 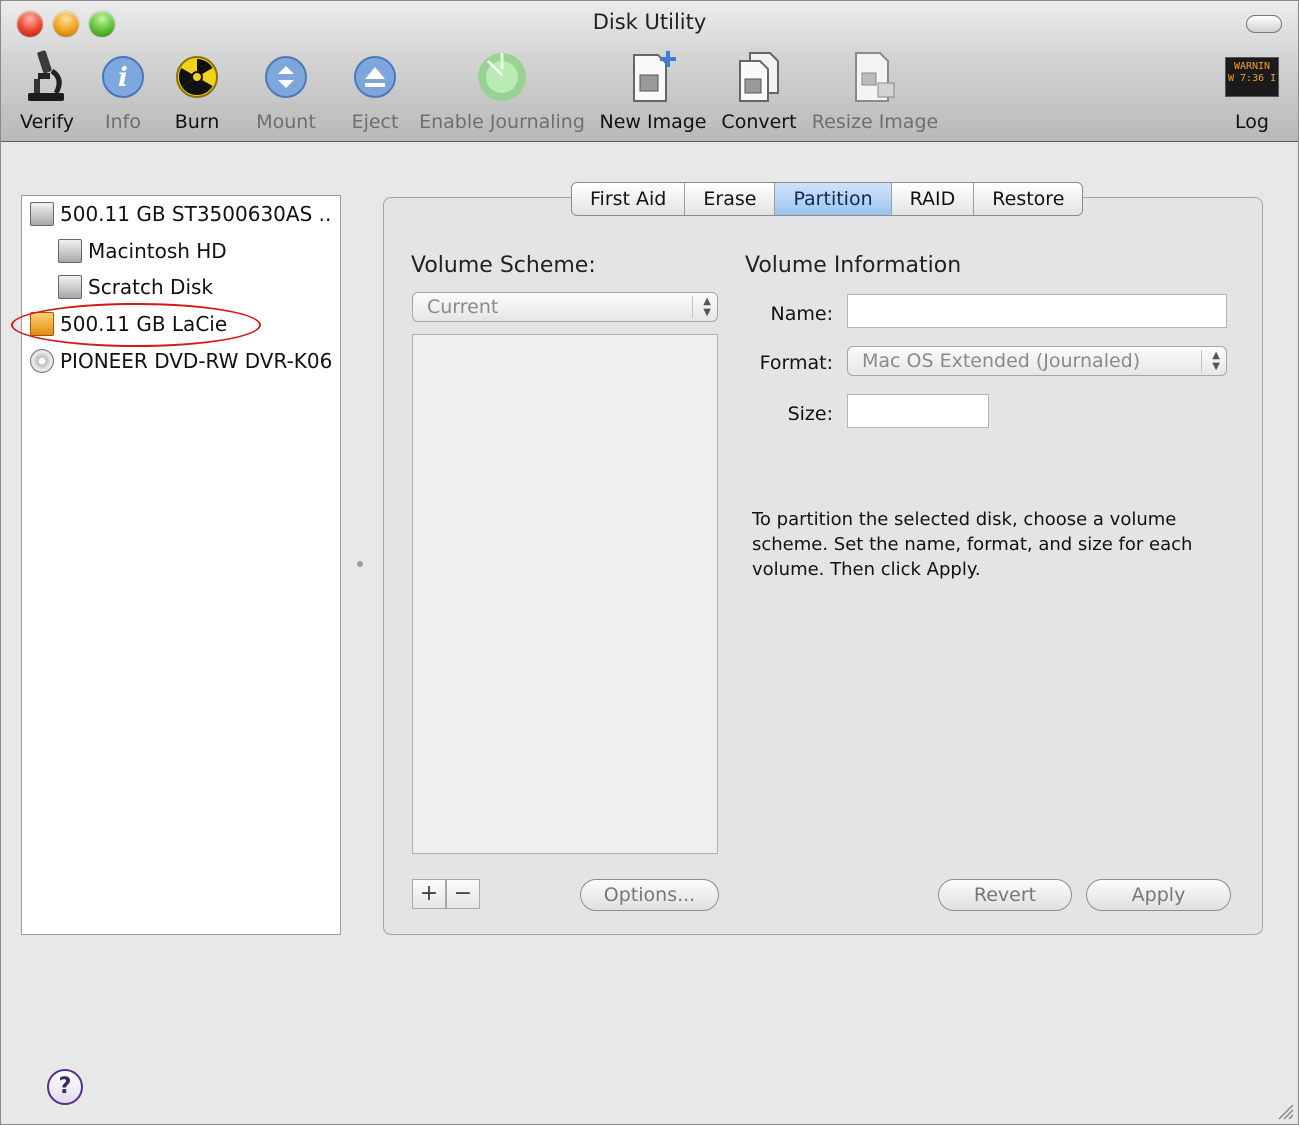 I want to click on volume-scheme-layout, so click(x=565, y=594).